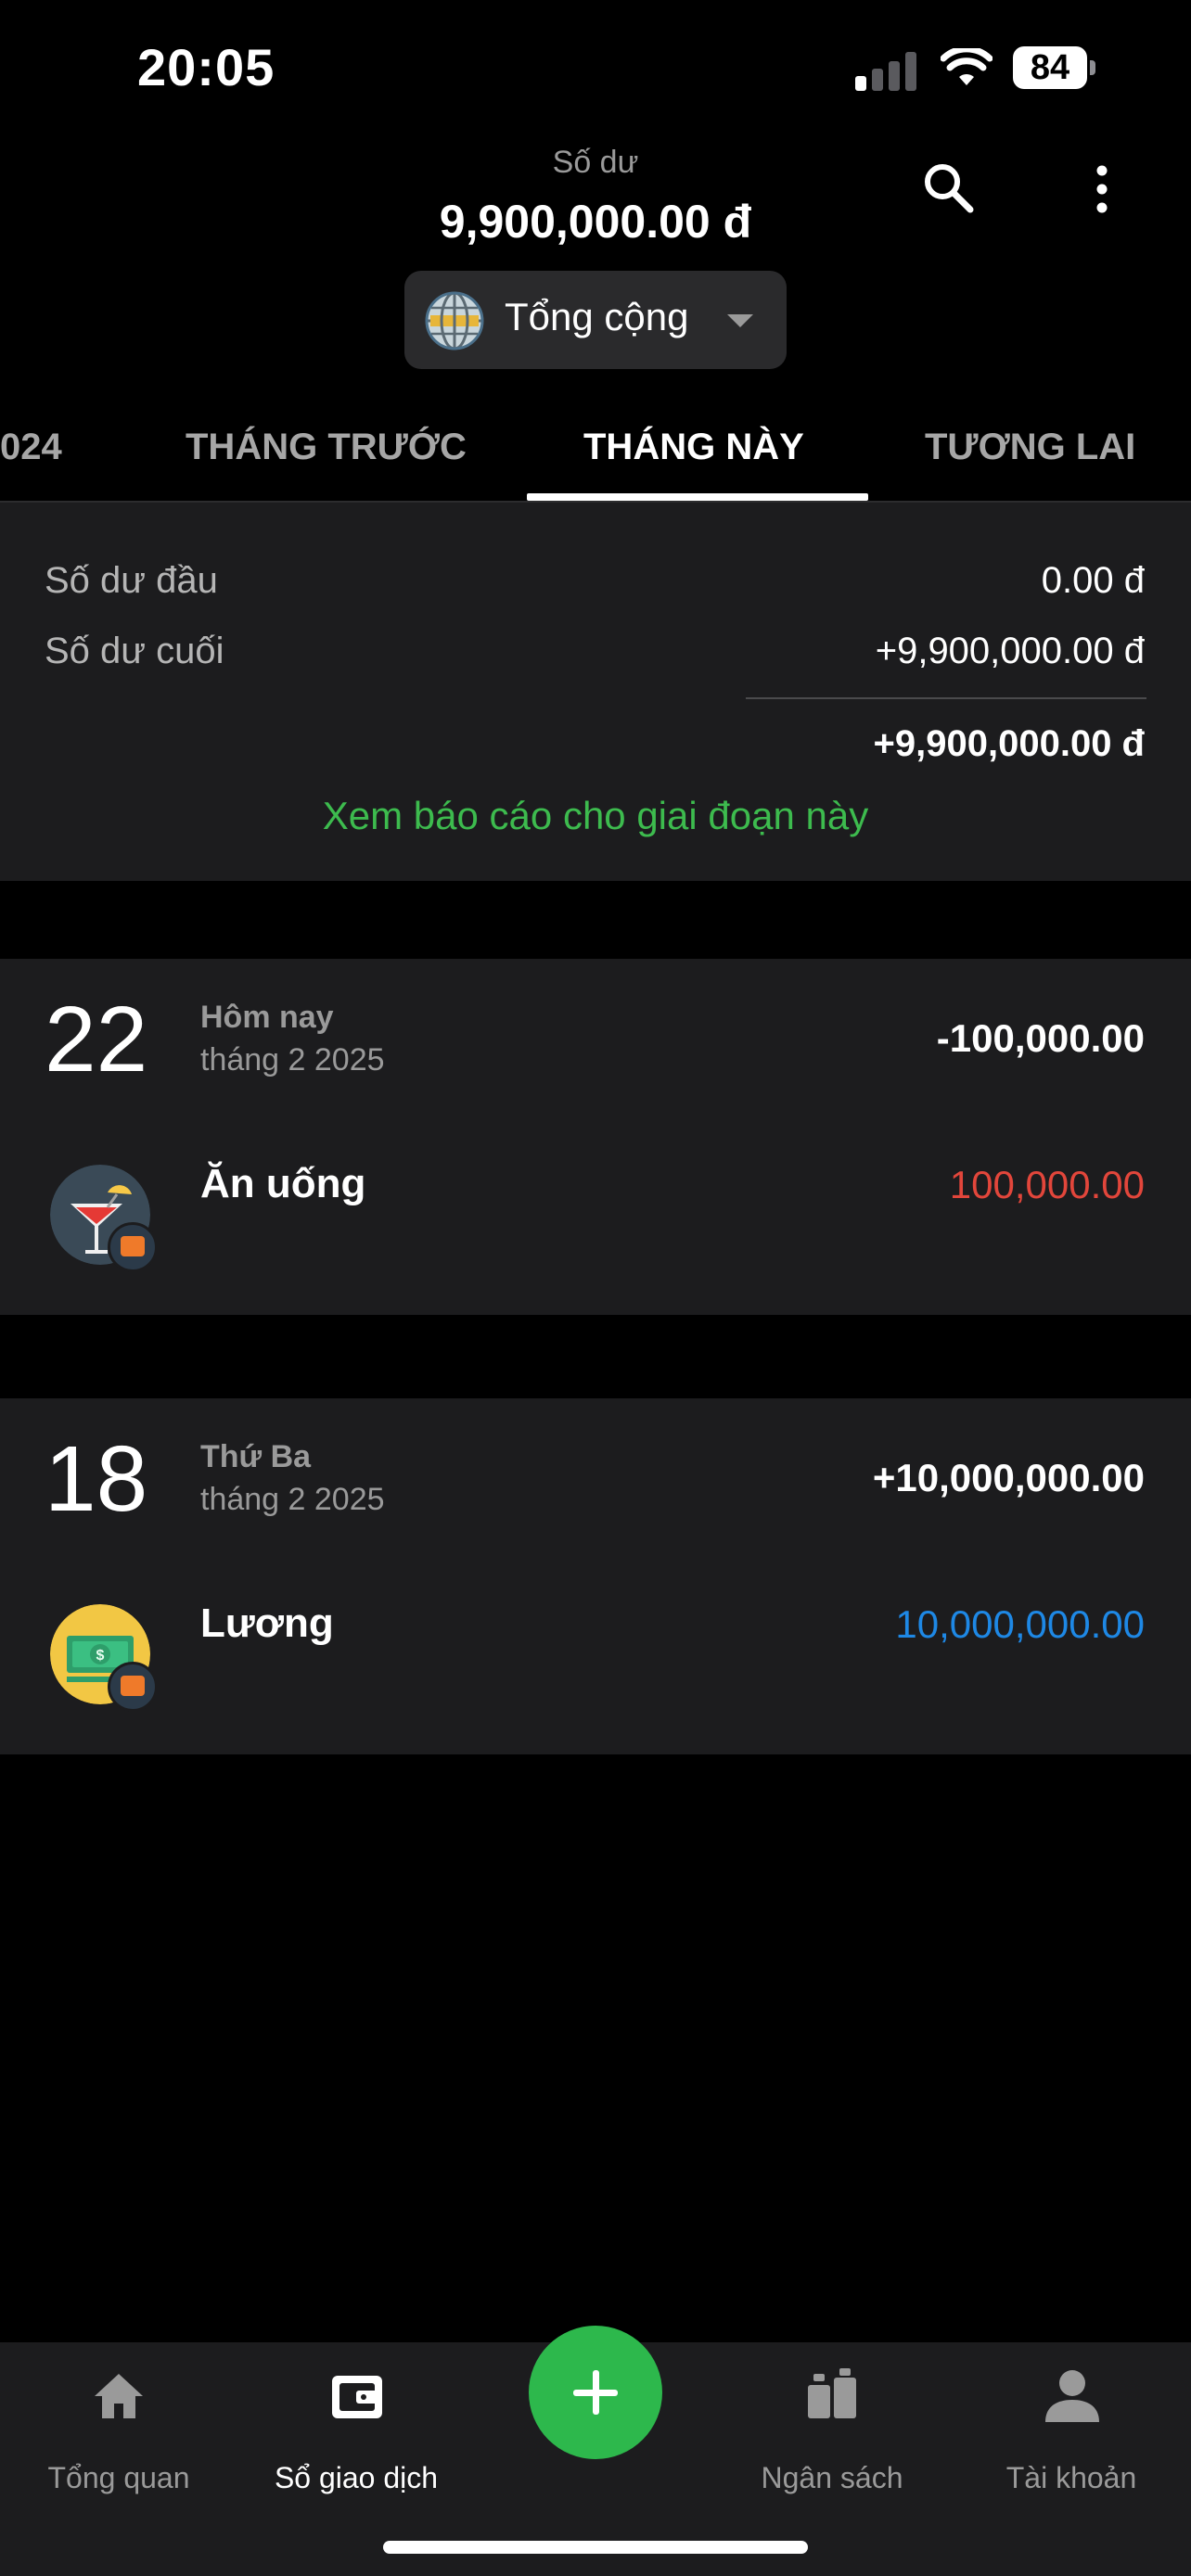 This screenshot has height=2576, width=1191. I want to click on battery-icon: 84, so click(1055, 67).